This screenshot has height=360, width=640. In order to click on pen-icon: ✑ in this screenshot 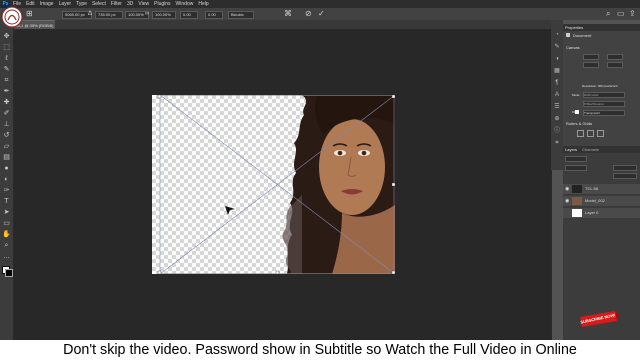, I will do `click(6, 190)`.